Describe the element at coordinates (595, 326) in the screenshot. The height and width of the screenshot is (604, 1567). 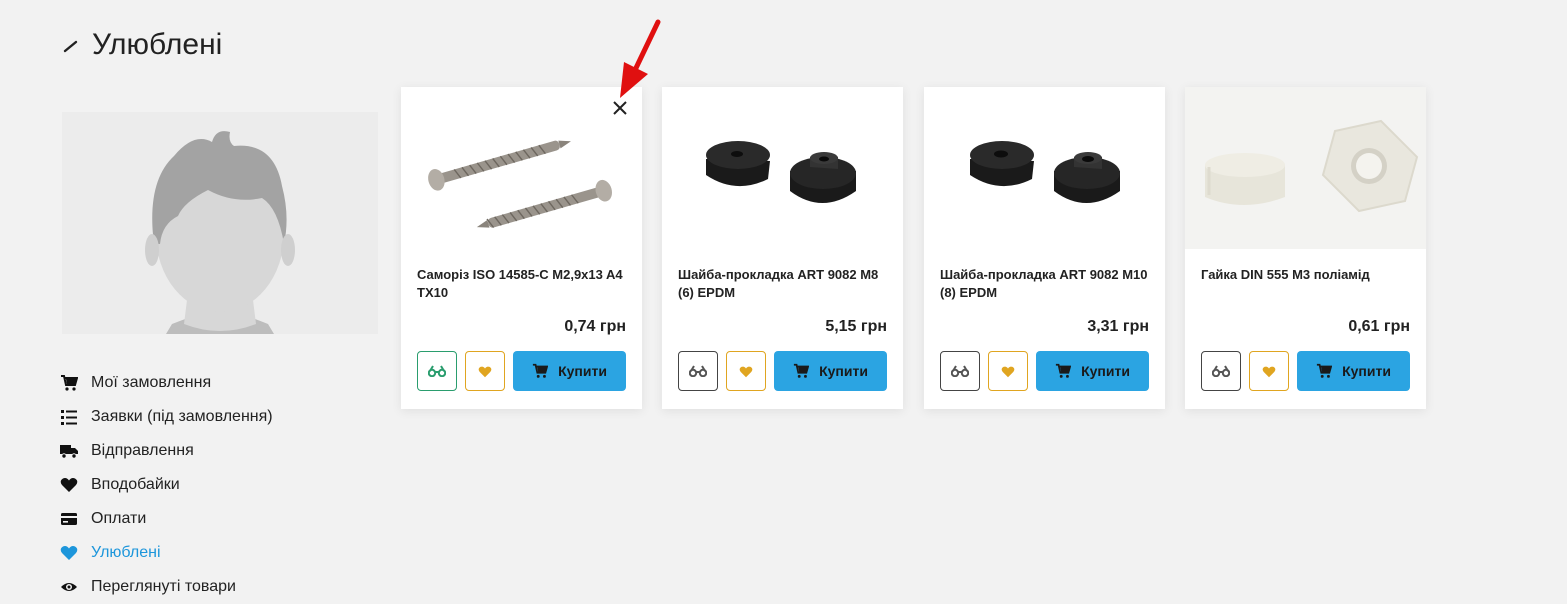
I see `product-price: 0,74 грн` at that location.